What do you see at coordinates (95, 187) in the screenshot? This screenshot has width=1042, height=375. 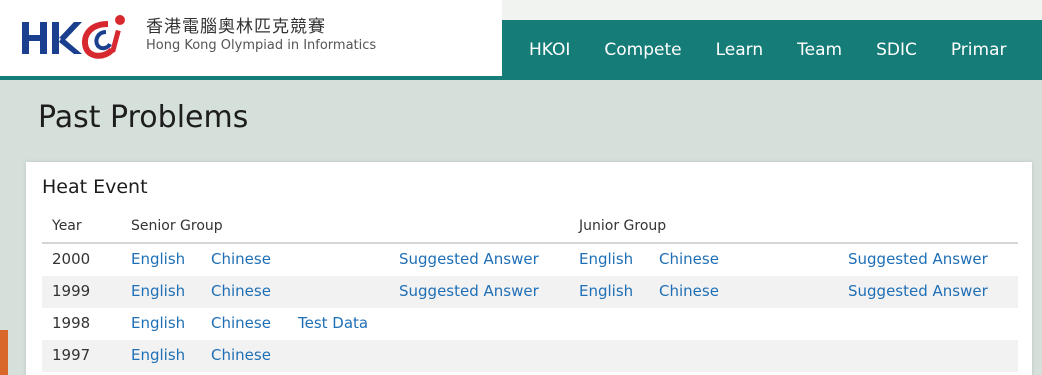 I see `section-title: Heat Event` at bounding box center [95, 187].